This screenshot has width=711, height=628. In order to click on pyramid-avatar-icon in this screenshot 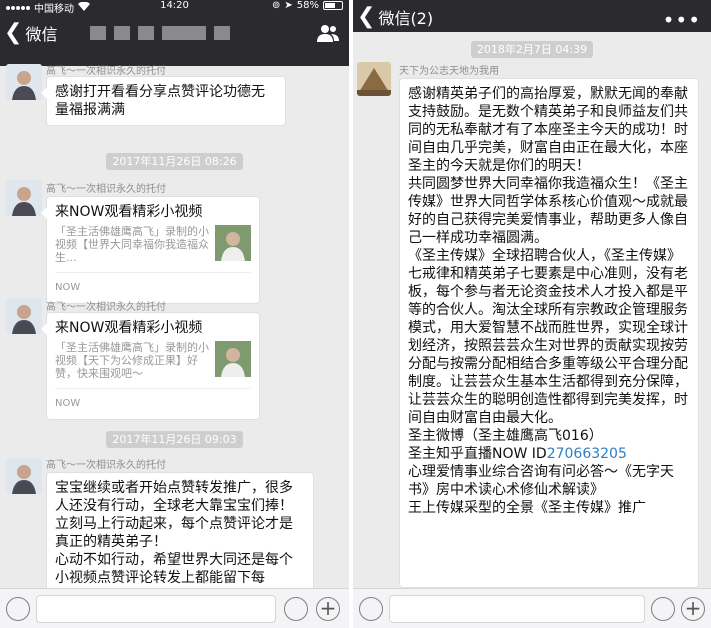, I will do `click(374, 79)`.